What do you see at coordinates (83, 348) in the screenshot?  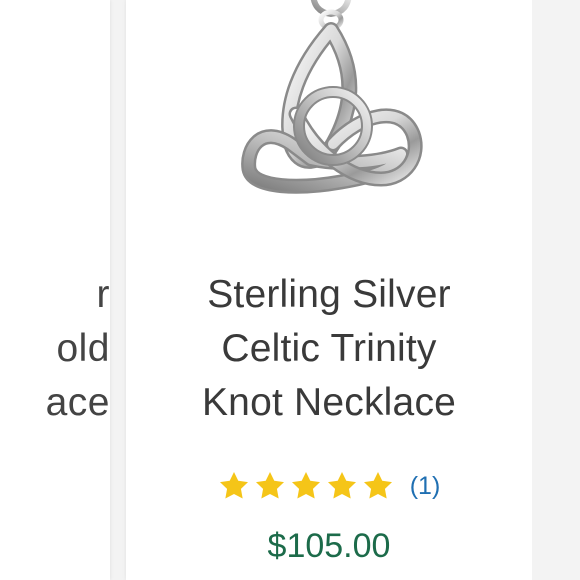 I see `product-title-line: old` at bounding box center [83, 348].